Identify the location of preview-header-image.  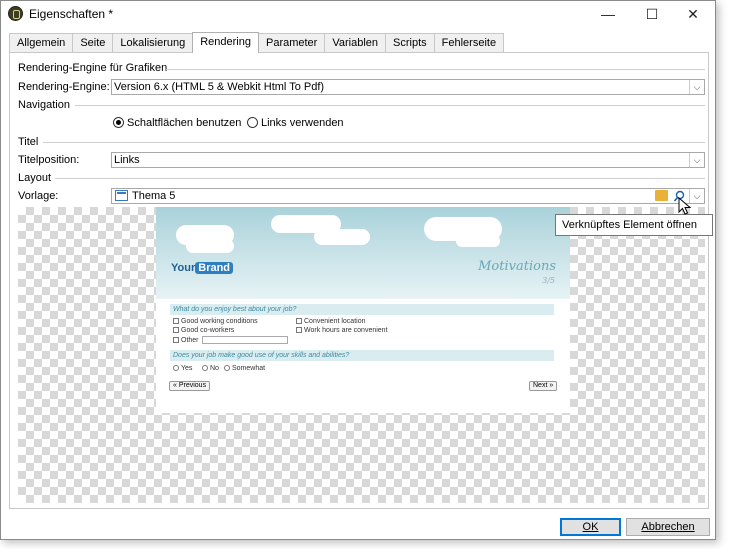
(363, 253).